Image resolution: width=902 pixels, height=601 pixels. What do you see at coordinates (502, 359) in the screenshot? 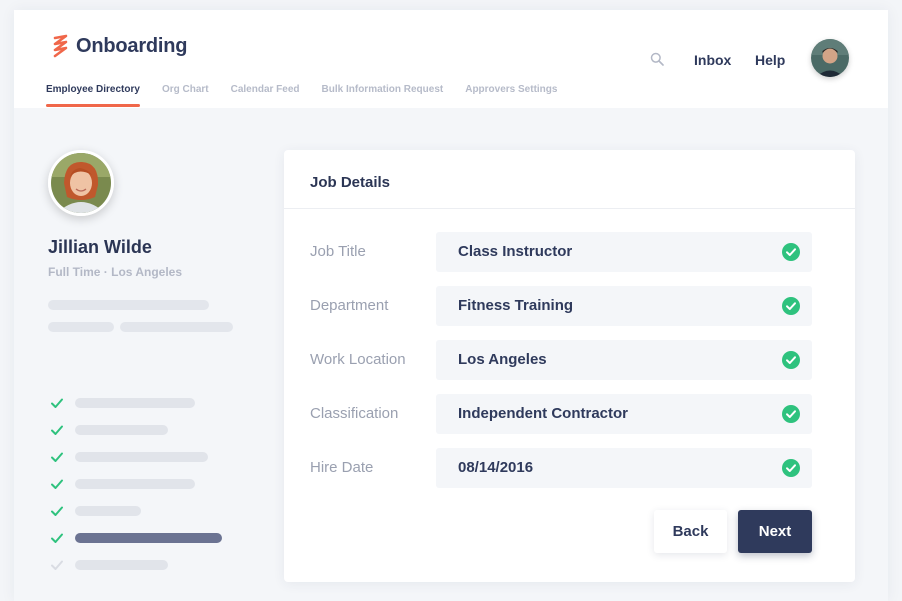
I see `field-value: Los Angeles` at bounding box center [502, 359].